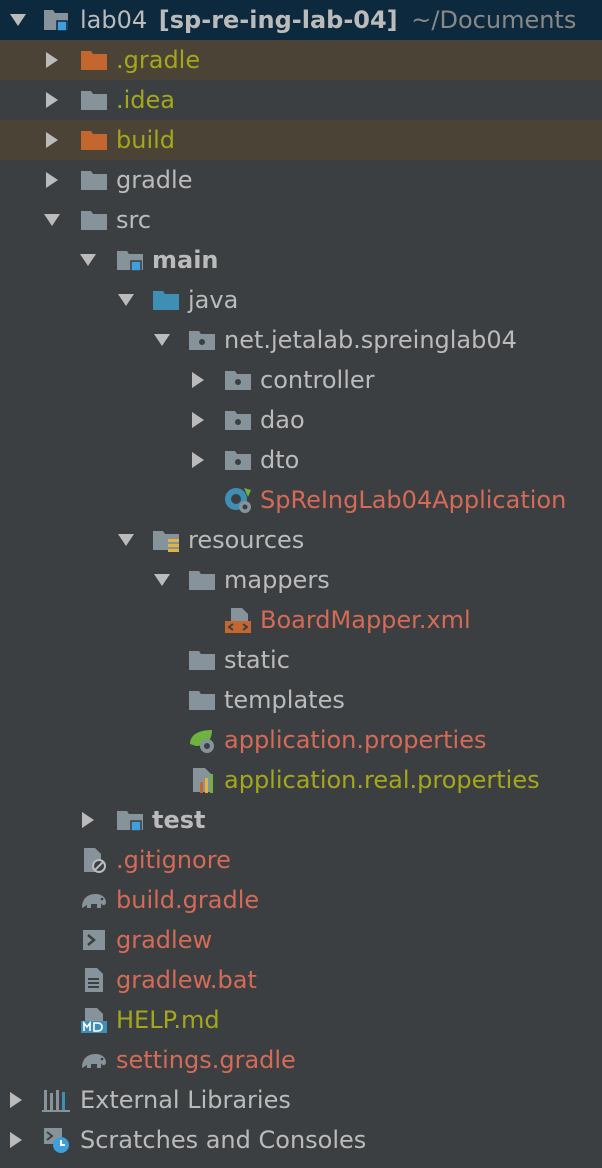  What do you see at coordinates (301, 1020) in the screenshot?
I see `tree-row-help-md: HELP.md` at bounding box center [301, 1020].